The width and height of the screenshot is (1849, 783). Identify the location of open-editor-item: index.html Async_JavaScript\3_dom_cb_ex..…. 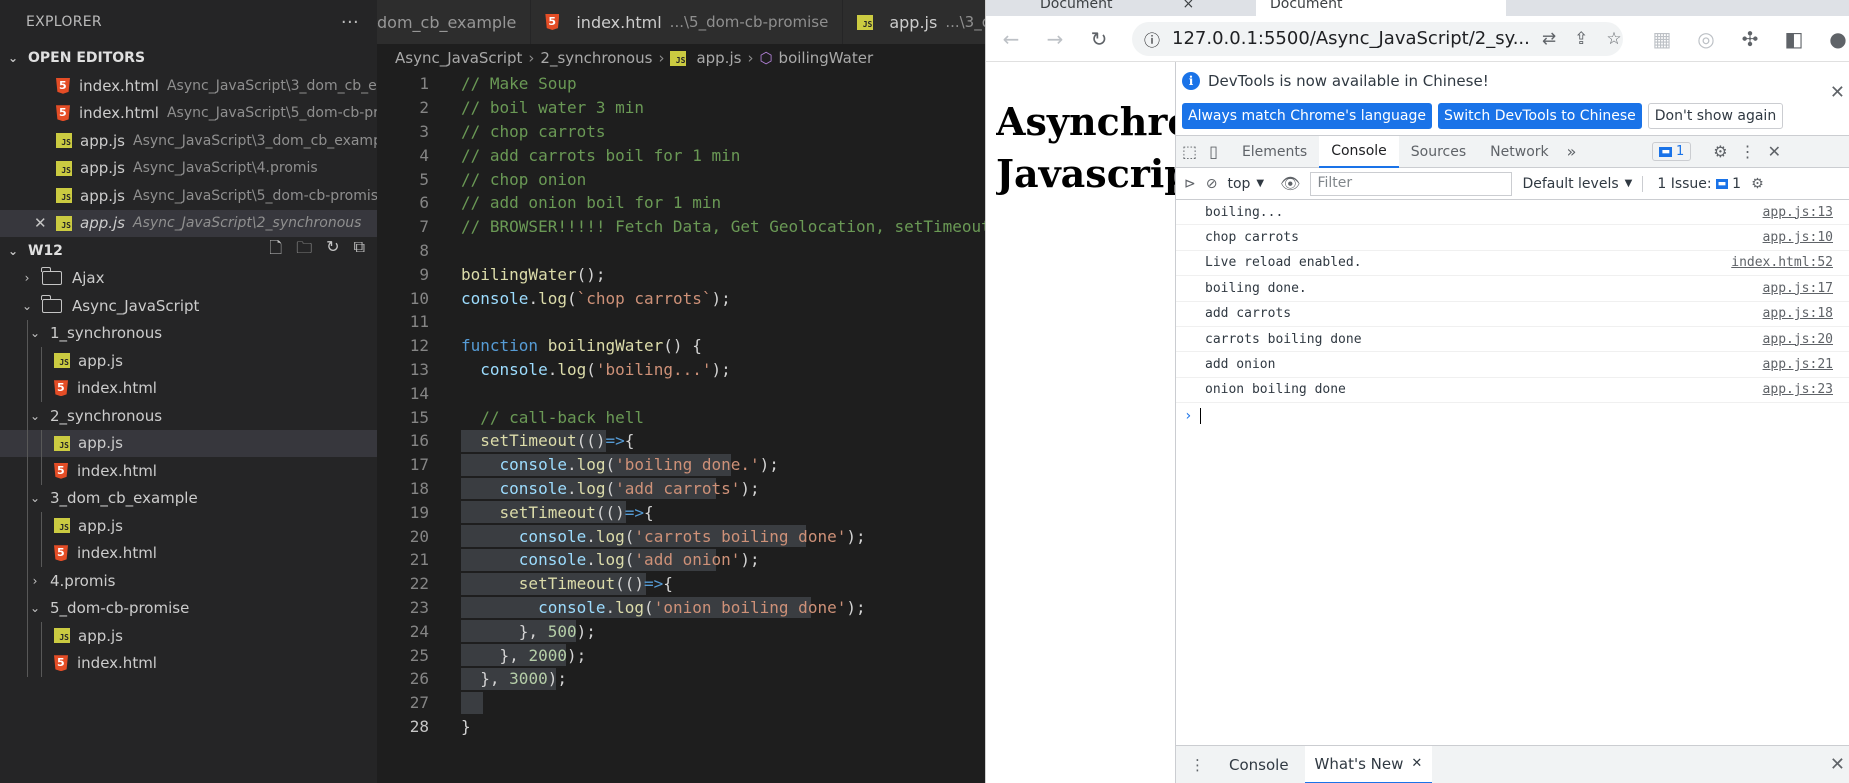
(188, 86).